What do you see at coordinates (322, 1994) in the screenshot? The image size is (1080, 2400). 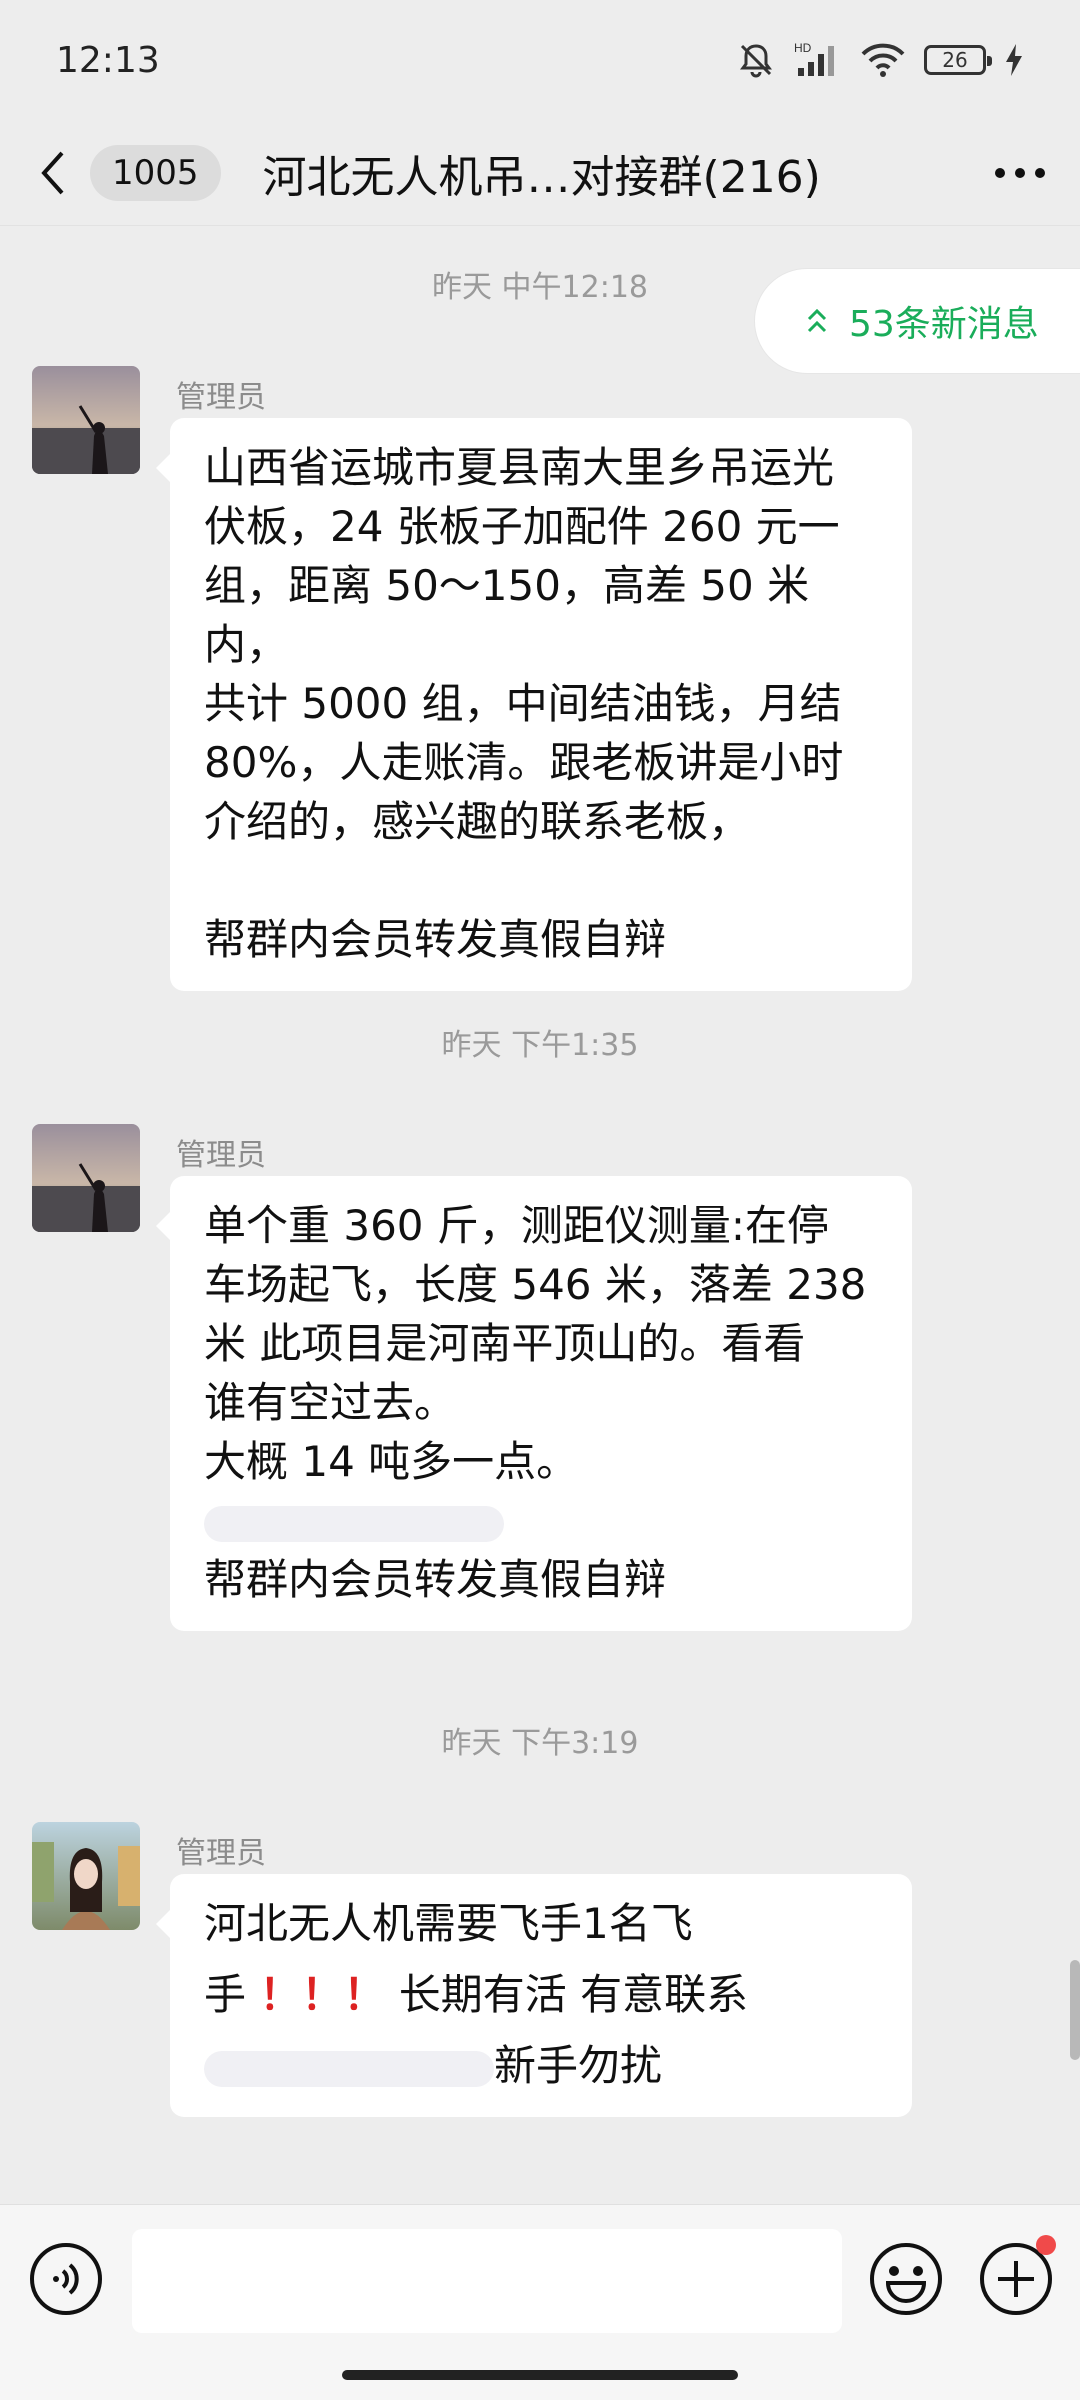 I see `exclamation-marks: ！！！` at bounding box center [322, 1994].